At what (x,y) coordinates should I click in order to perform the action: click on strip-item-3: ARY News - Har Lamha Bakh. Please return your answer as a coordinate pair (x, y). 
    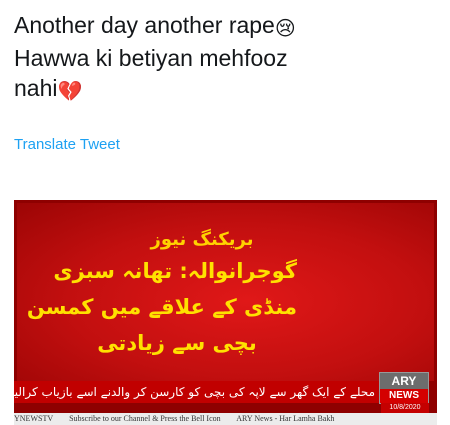
    Looking at the image, I should click on (285, 418).